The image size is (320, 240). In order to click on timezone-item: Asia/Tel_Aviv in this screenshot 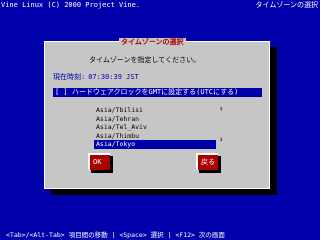, I will do `click(155, 127)`.